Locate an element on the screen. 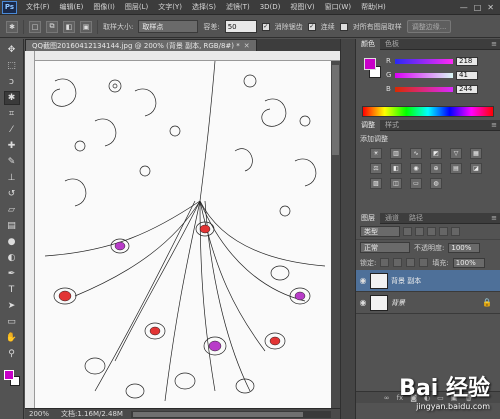  shape-tool-icon: ▭ is located at coordinates (12, 322).